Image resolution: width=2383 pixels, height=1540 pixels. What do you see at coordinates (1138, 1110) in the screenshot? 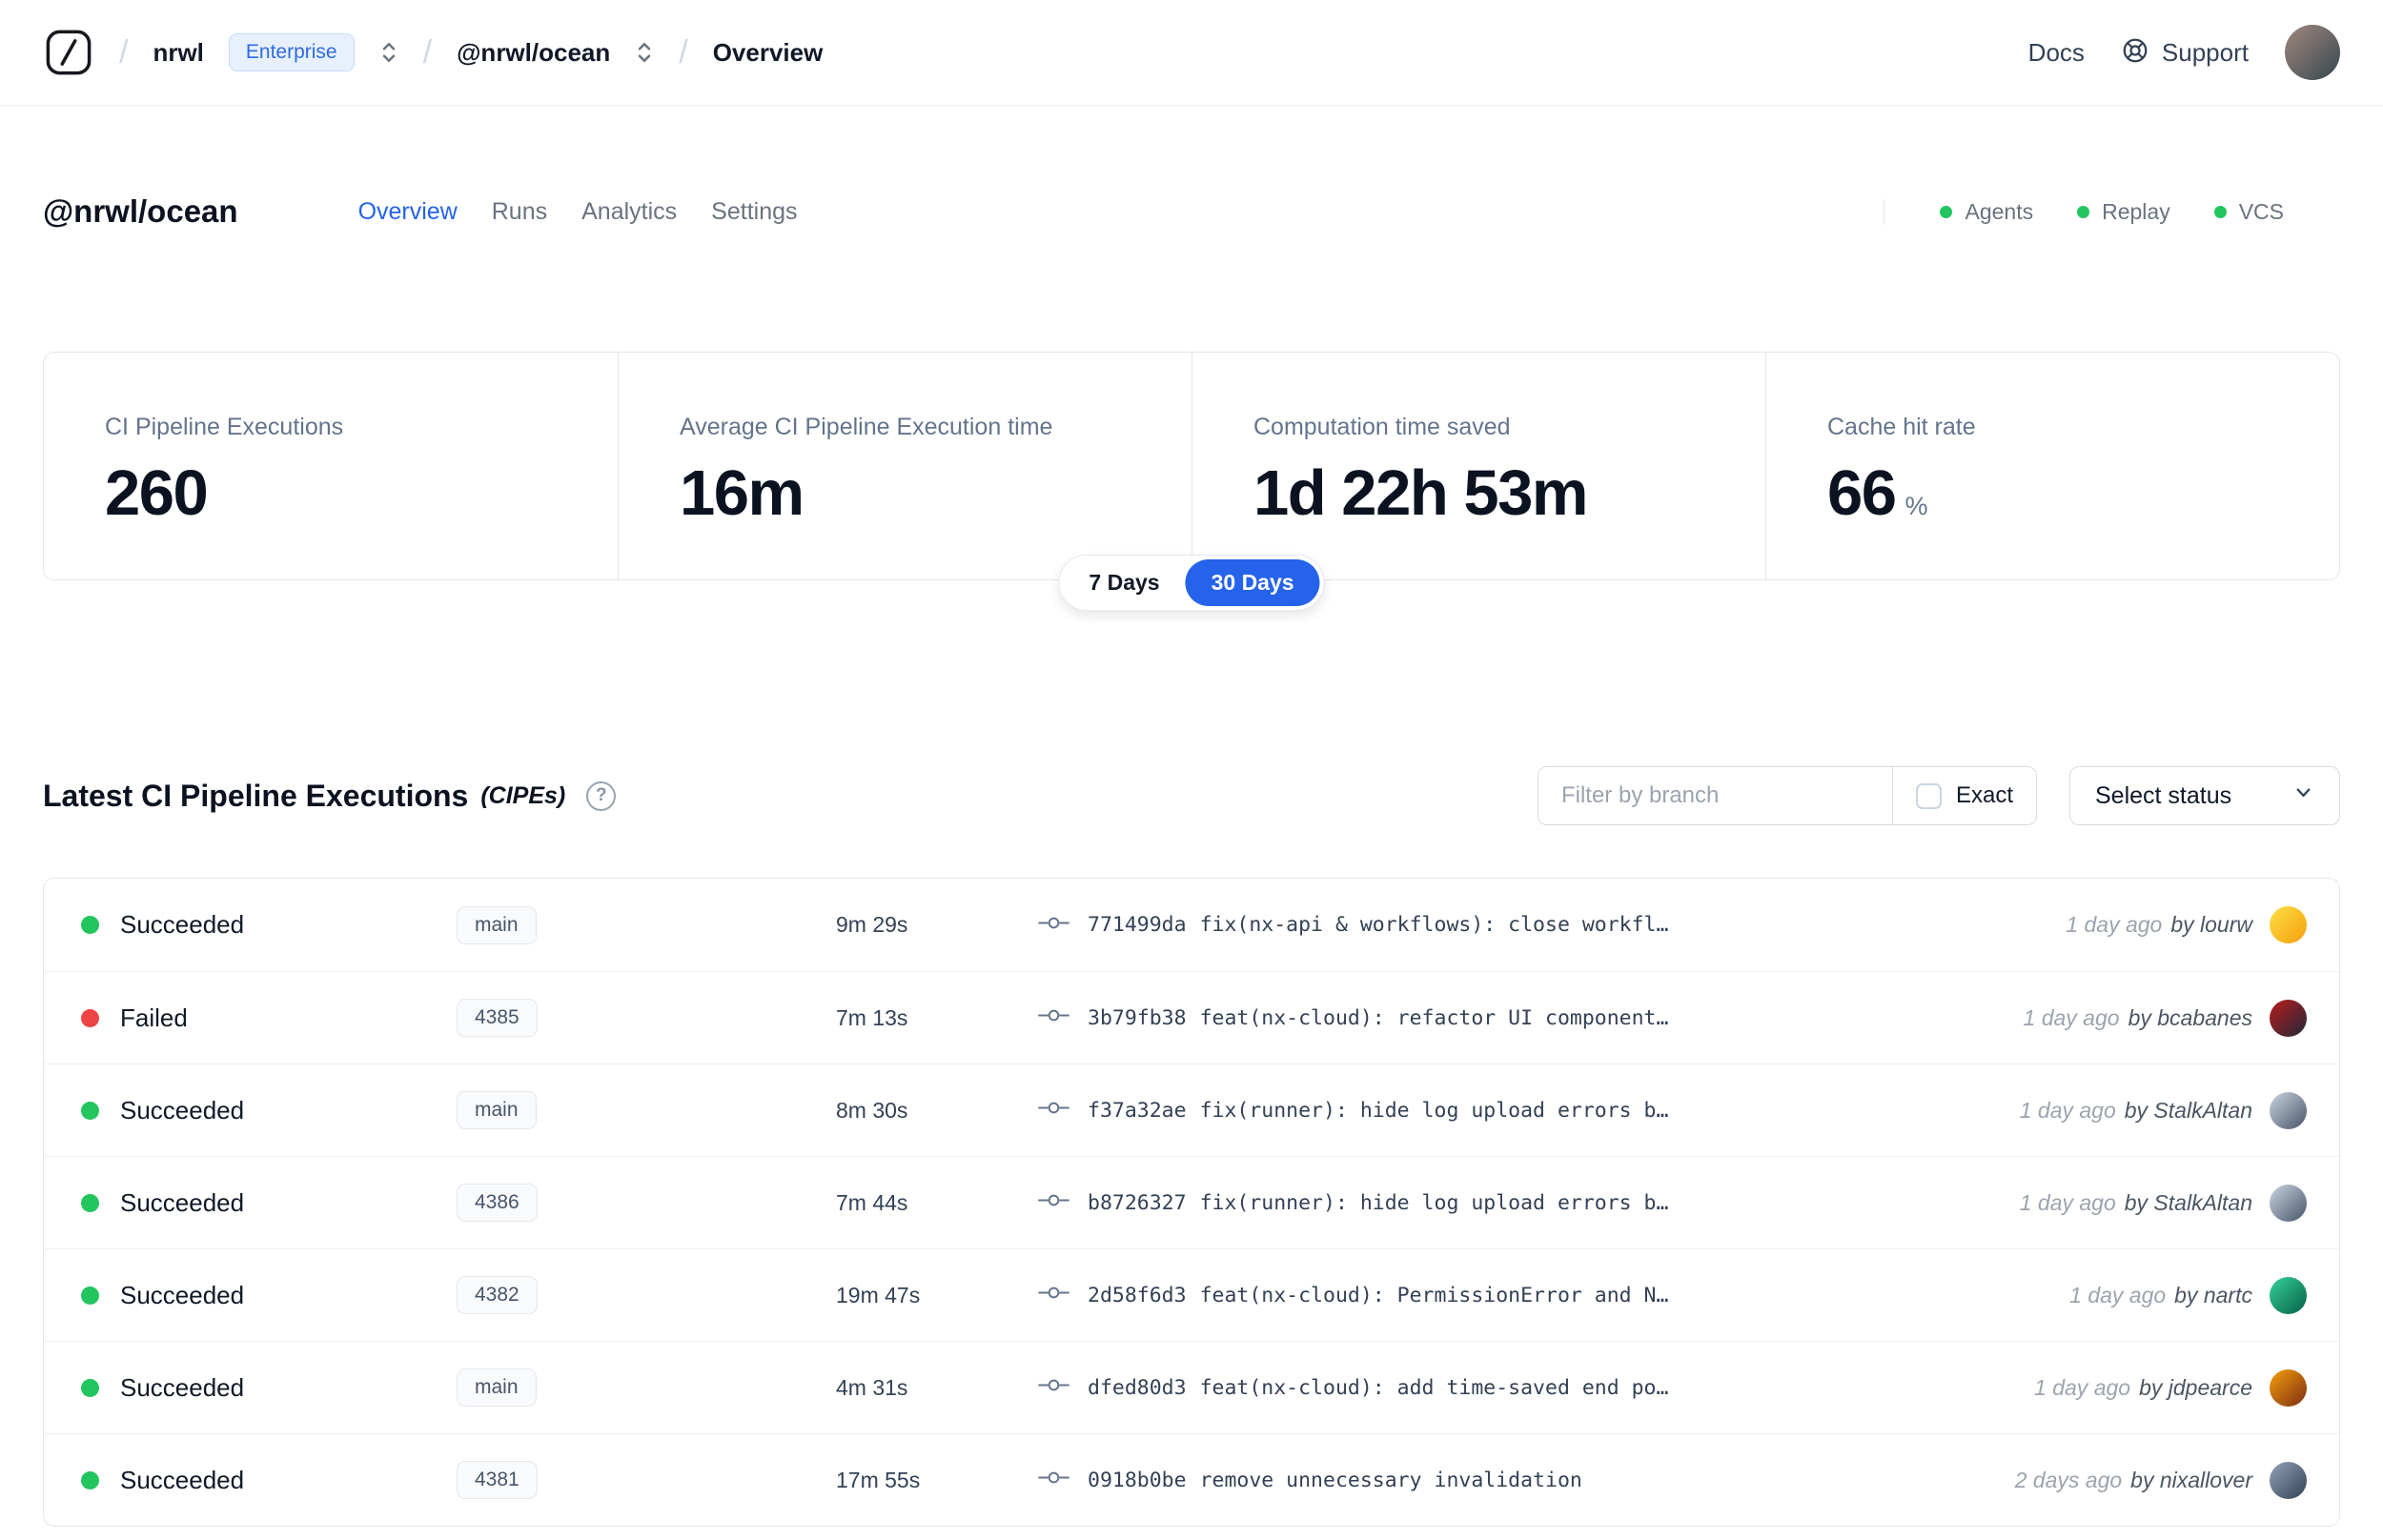
I see `commit-hash: f37a32ae` at bounding box center [1138, 1110].